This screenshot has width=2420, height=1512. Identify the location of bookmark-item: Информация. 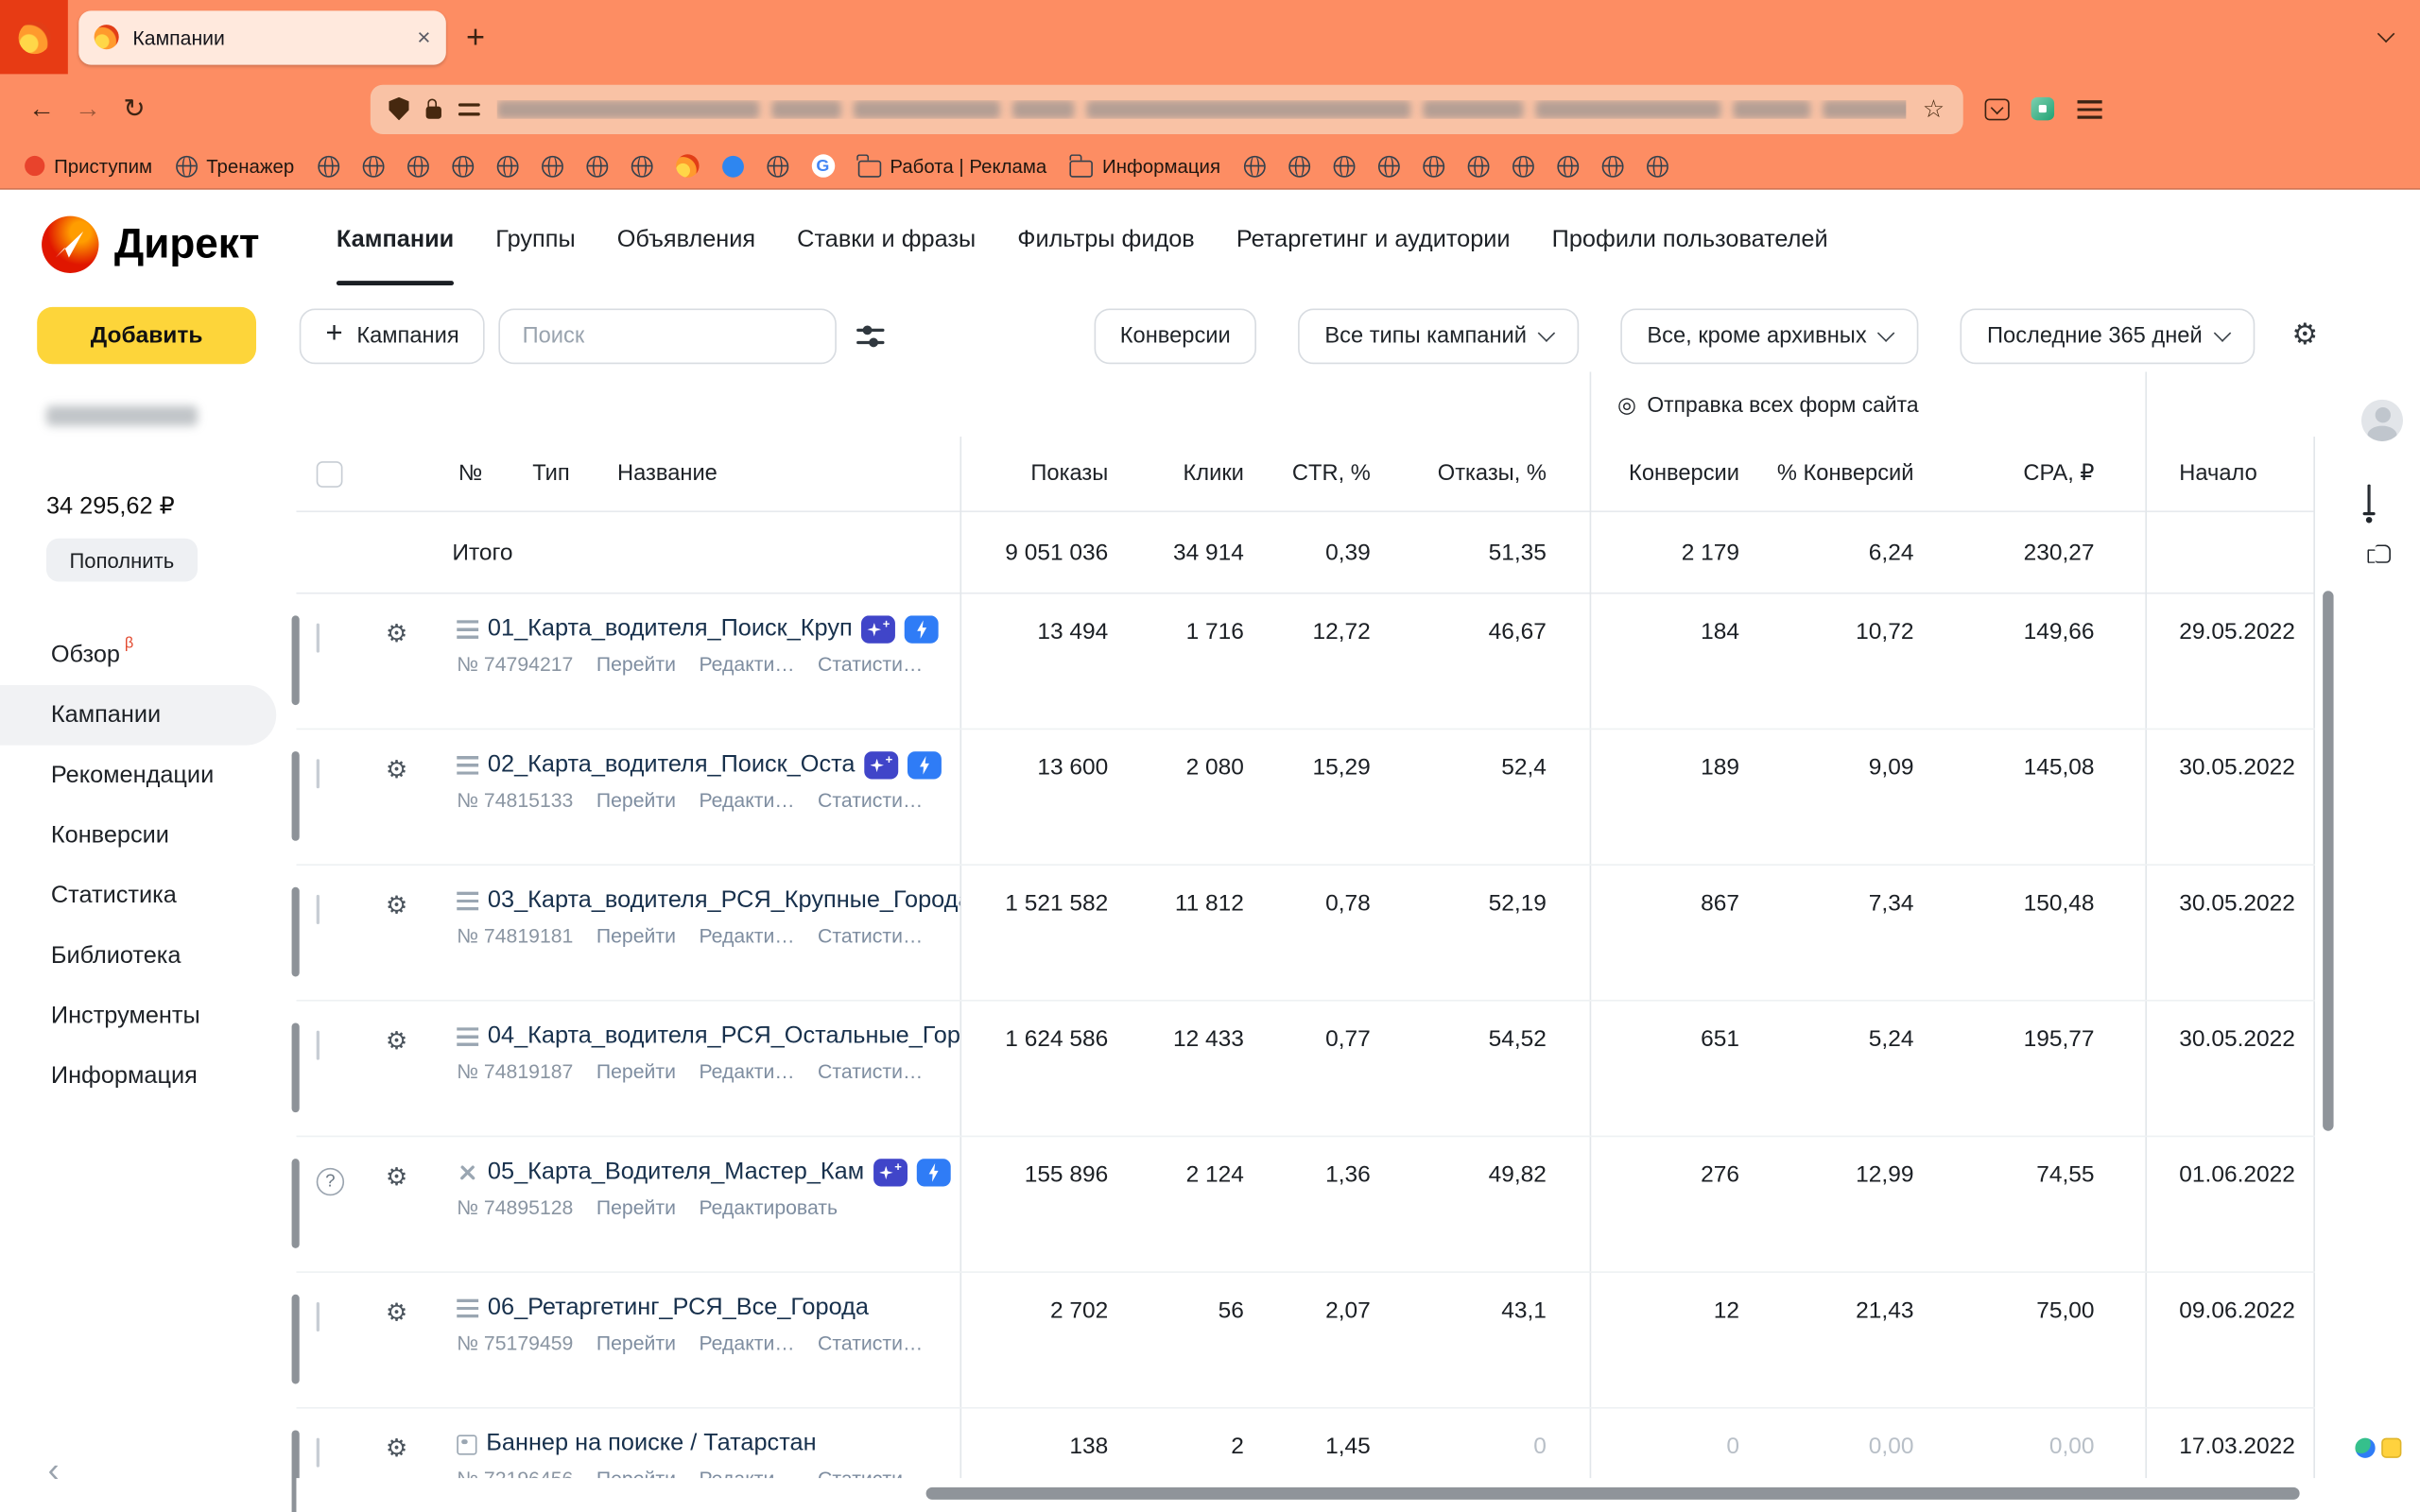
(1144, 166).